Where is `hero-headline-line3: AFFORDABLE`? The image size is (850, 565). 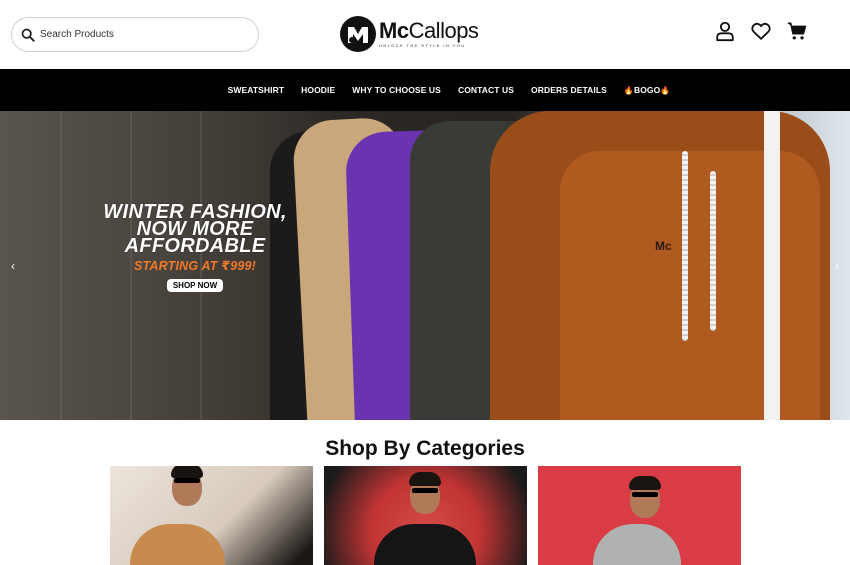
hero-headline-line3: AFFORDABLE is located at coordinates (195, 246).